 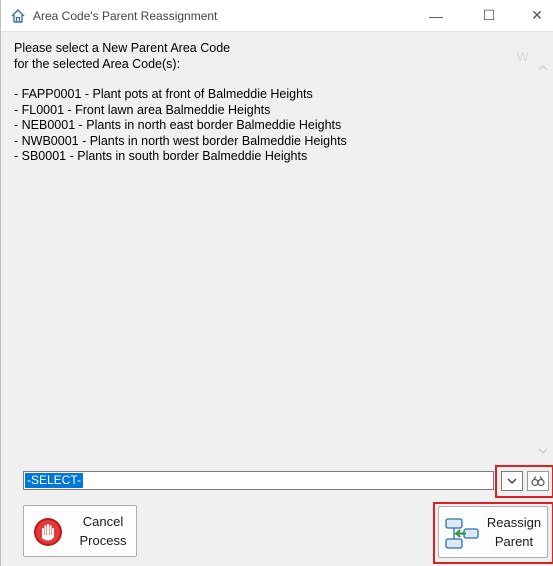 I want to click on maximize-button: ☐, so click(x=489, y=15).